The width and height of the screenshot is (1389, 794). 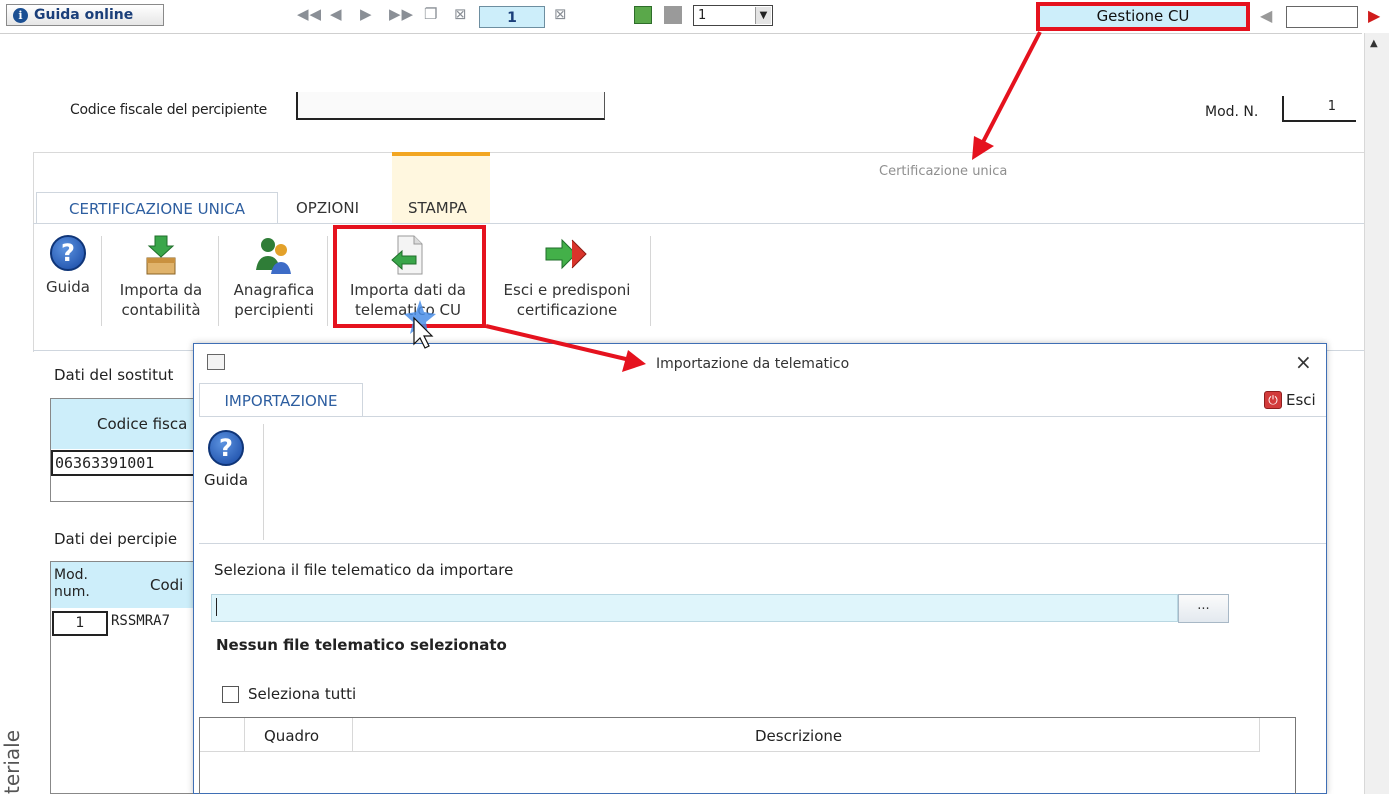 What do you see at coordinates (123, 424) in the screenshot?
I see `sostituto-cf-header: Codice fisca` at bounding box center [123, 424].